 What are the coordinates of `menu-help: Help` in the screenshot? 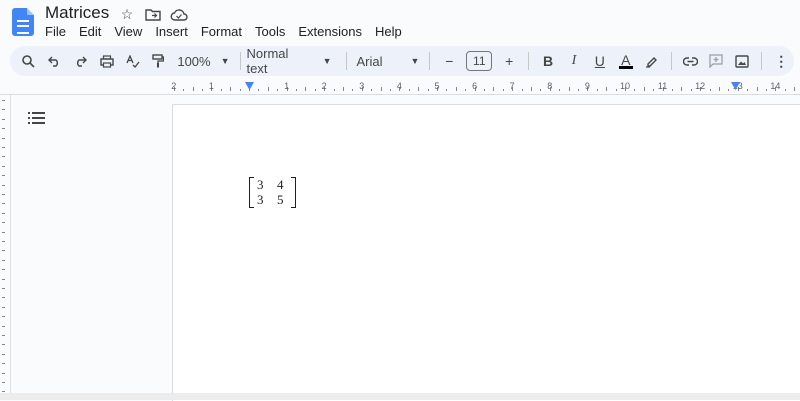 It's located at (391, 31).